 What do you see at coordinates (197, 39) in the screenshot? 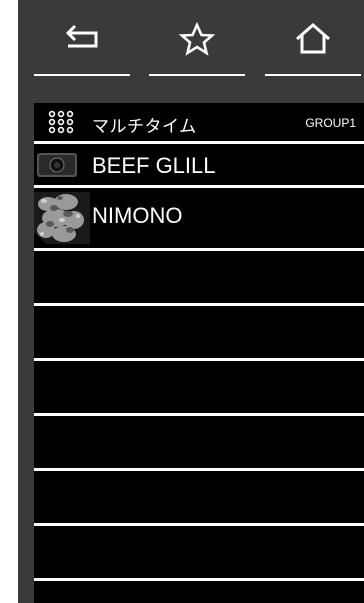
I see `star-icon` at bounding box center [197, 39].